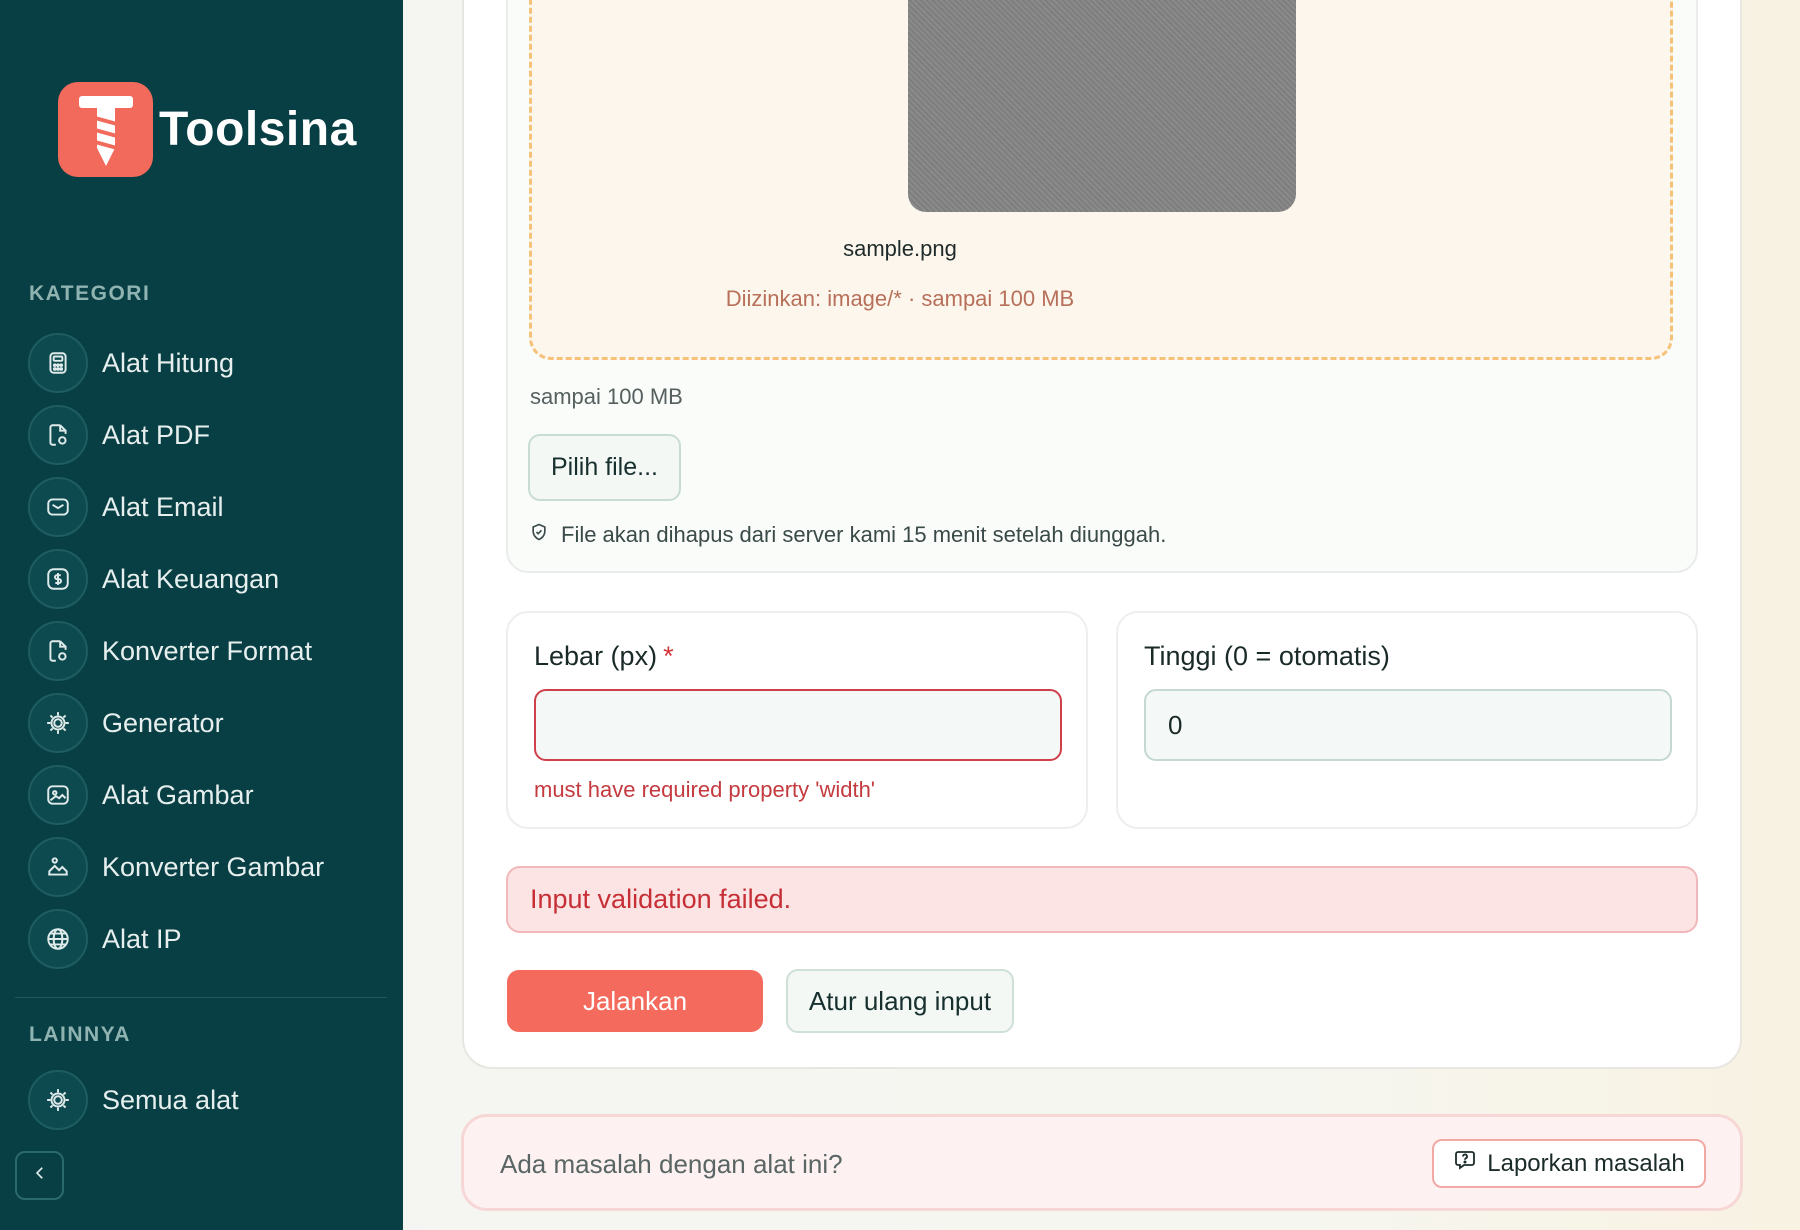  What do you see at coordinates (80, 1034) in the screenshot?
I see `other-heading: LAINNYA` at bounding box center [80, 1034].